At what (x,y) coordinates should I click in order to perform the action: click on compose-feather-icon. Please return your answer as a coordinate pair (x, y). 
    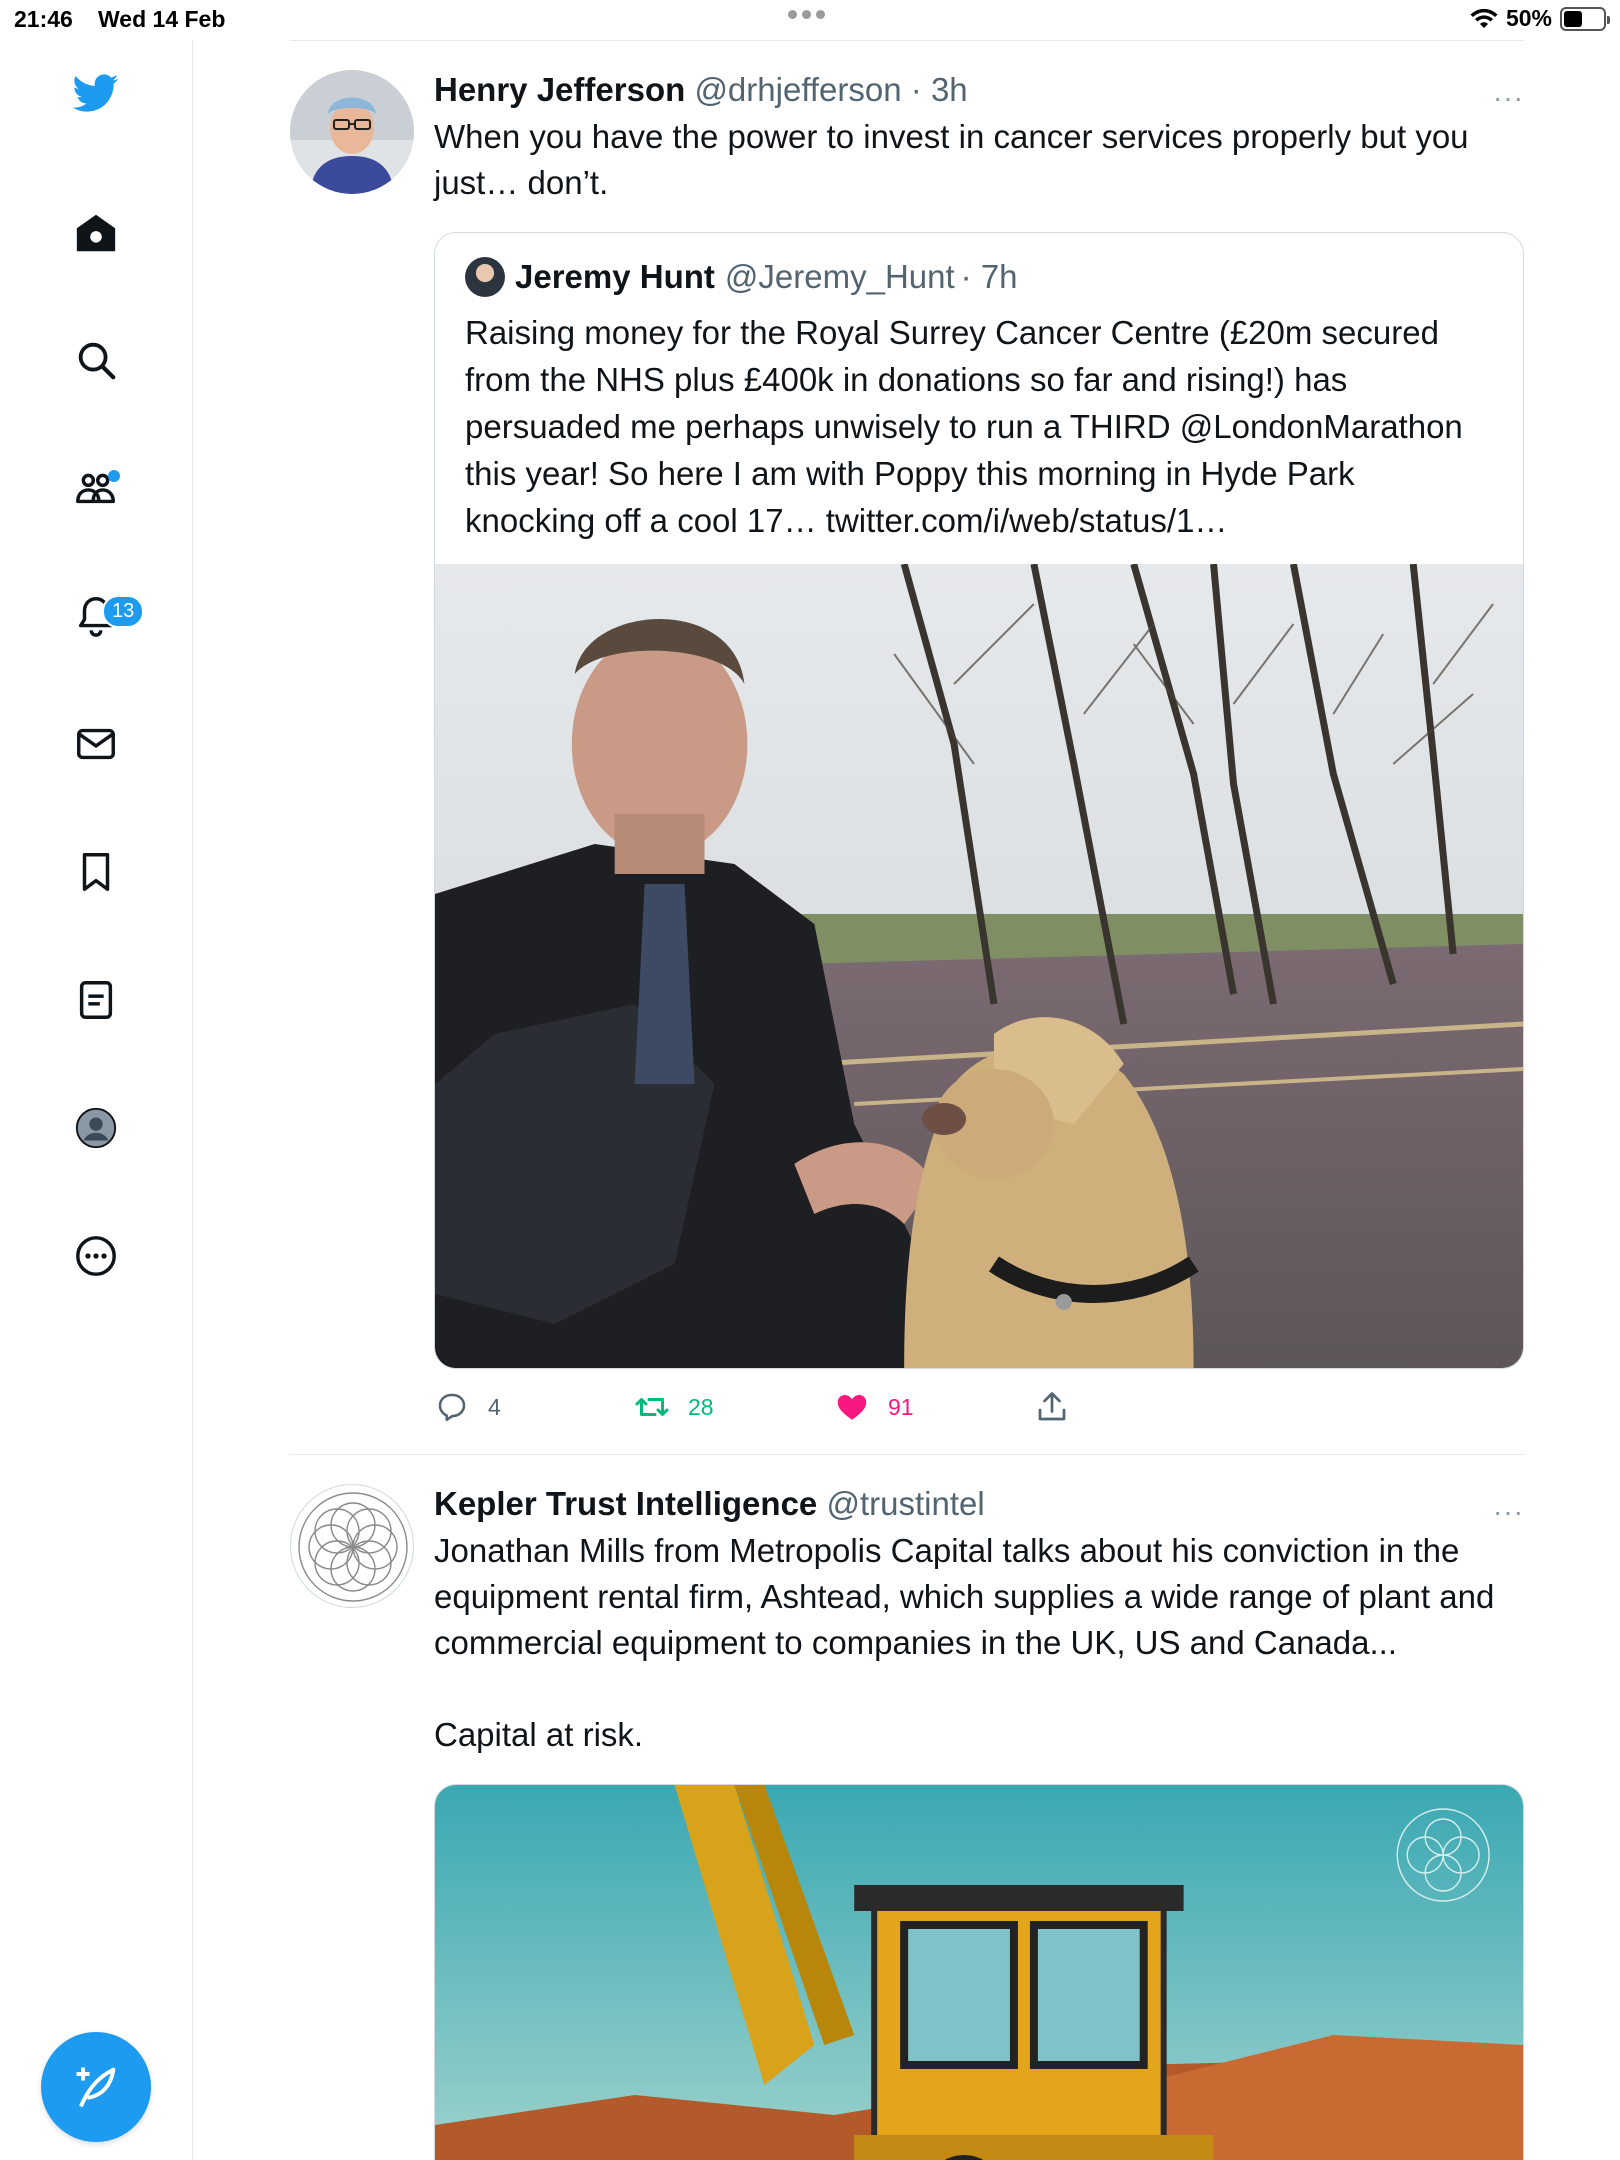
    Looking at the image, I should click on (96, 2087).